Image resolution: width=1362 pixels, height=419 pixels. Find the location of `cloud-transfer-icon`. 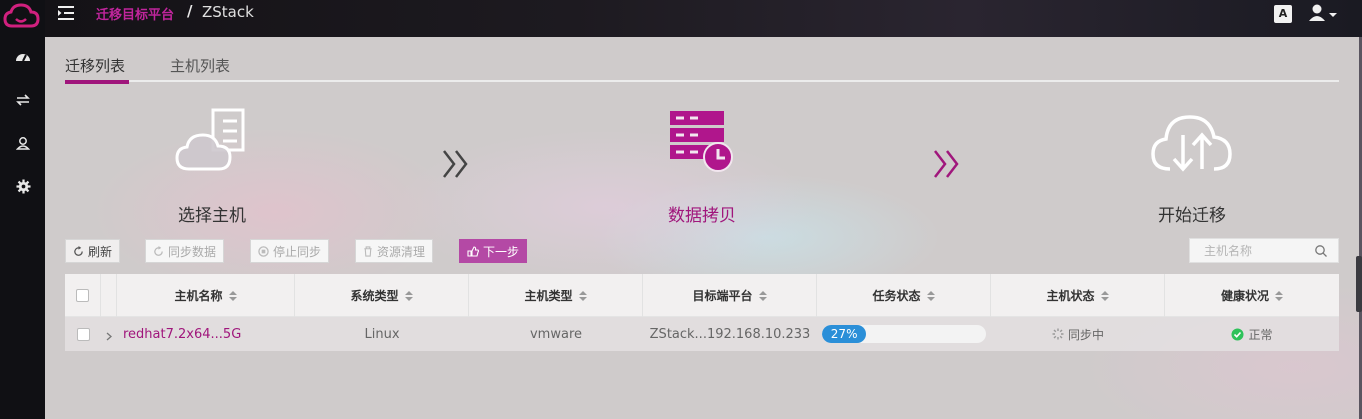

cloud-transfer-icon is located at coordinates (1191, 143).